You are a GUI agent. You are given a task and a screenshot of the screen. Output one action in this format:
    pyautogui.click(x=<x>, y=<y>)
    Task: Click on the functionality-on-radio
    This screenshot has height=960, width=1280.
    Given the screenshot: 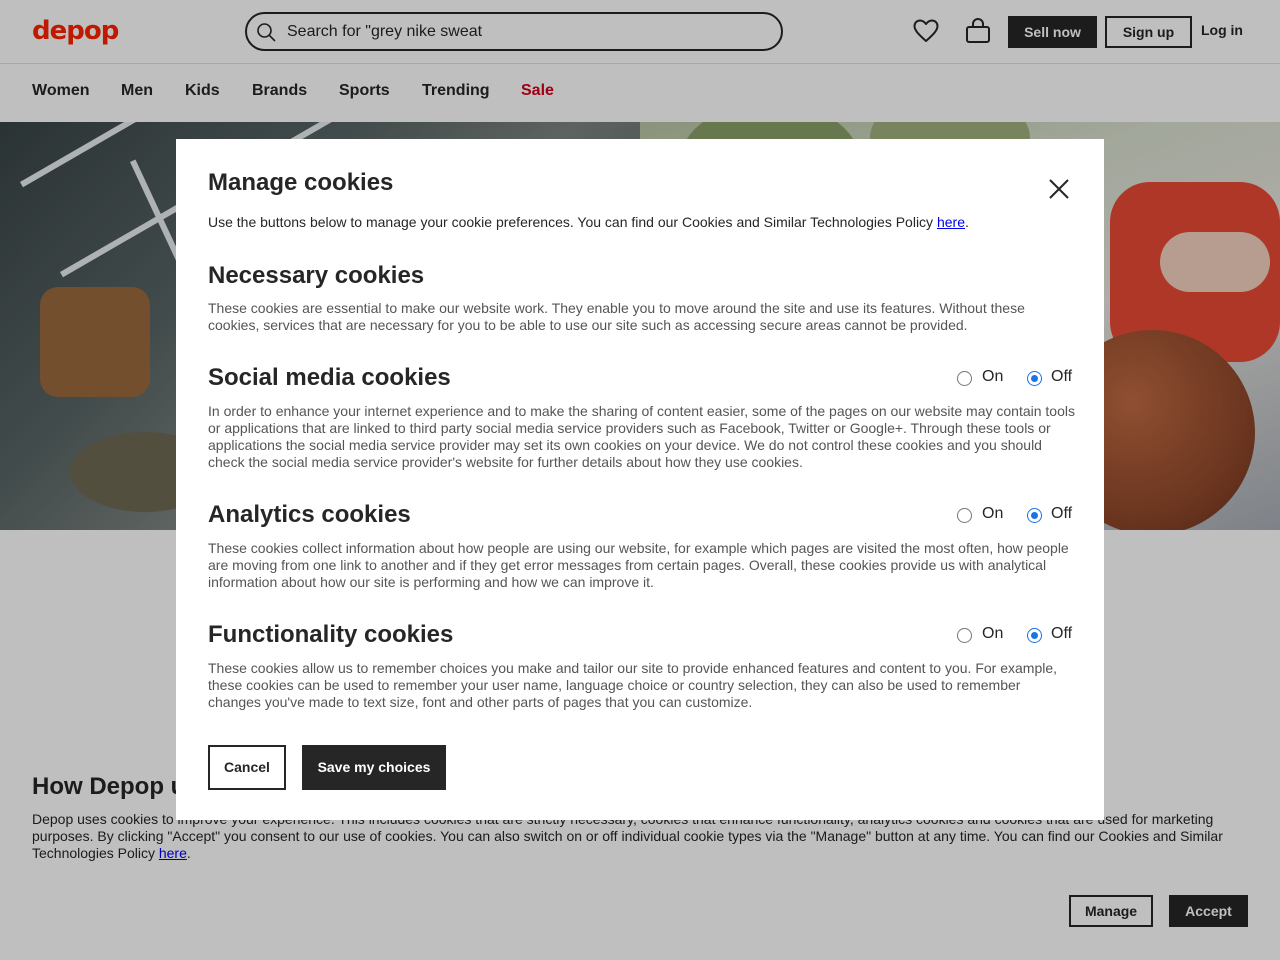 What is the action you would take?
    pyautogui.click(x=964, y=635)
    